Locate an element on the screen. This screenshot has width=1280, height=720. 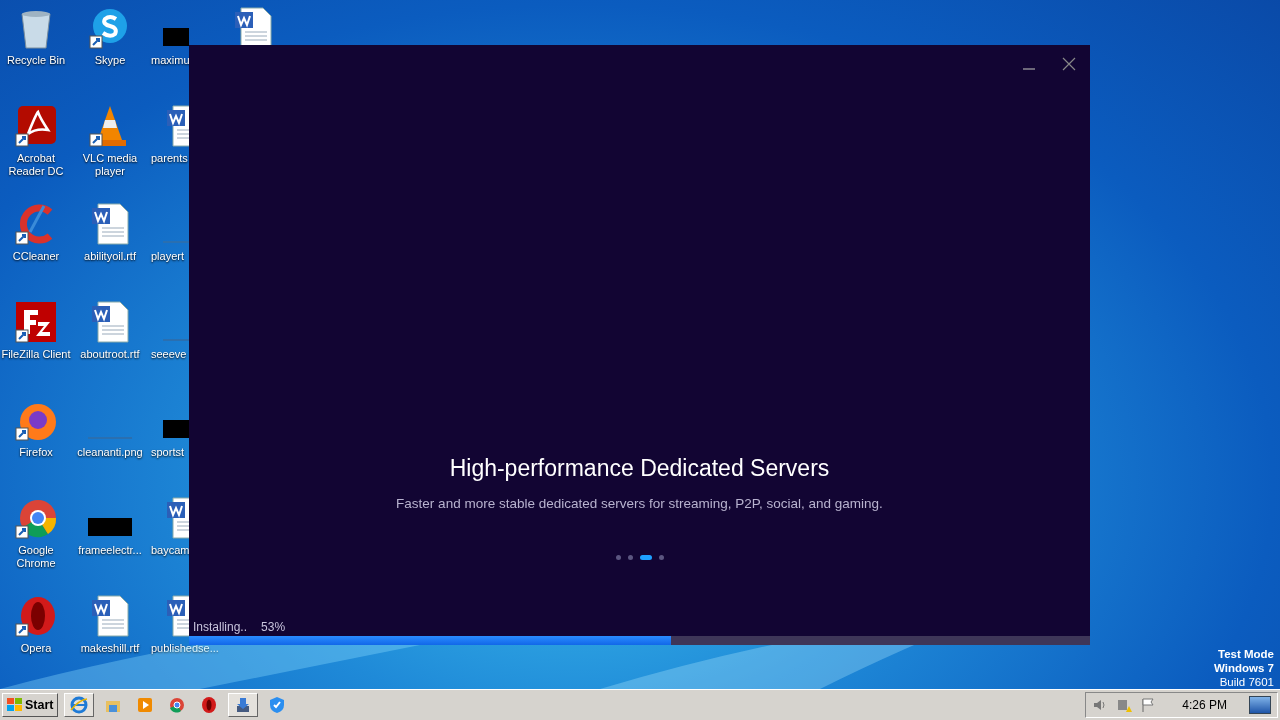
network-warning-icon is located at coordinates (1124, 705).